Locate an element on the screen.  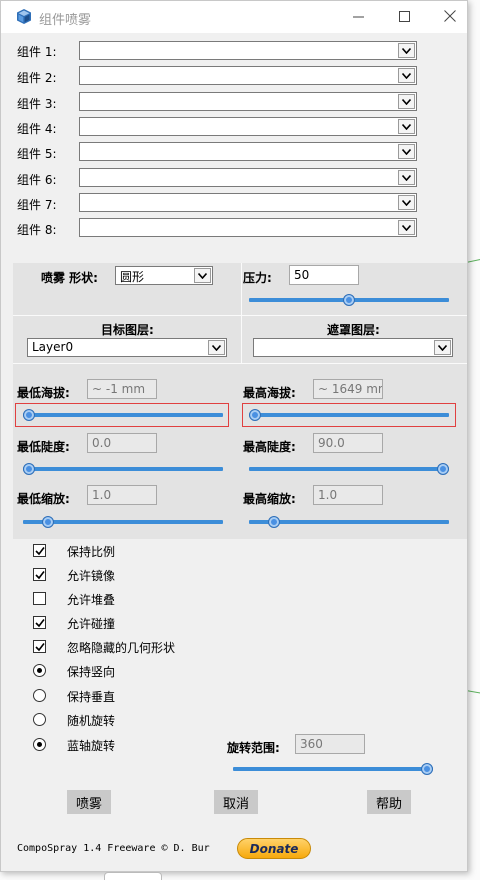
spray-shape-label: 喷雾 形状: is located at coordinates (69, 278).